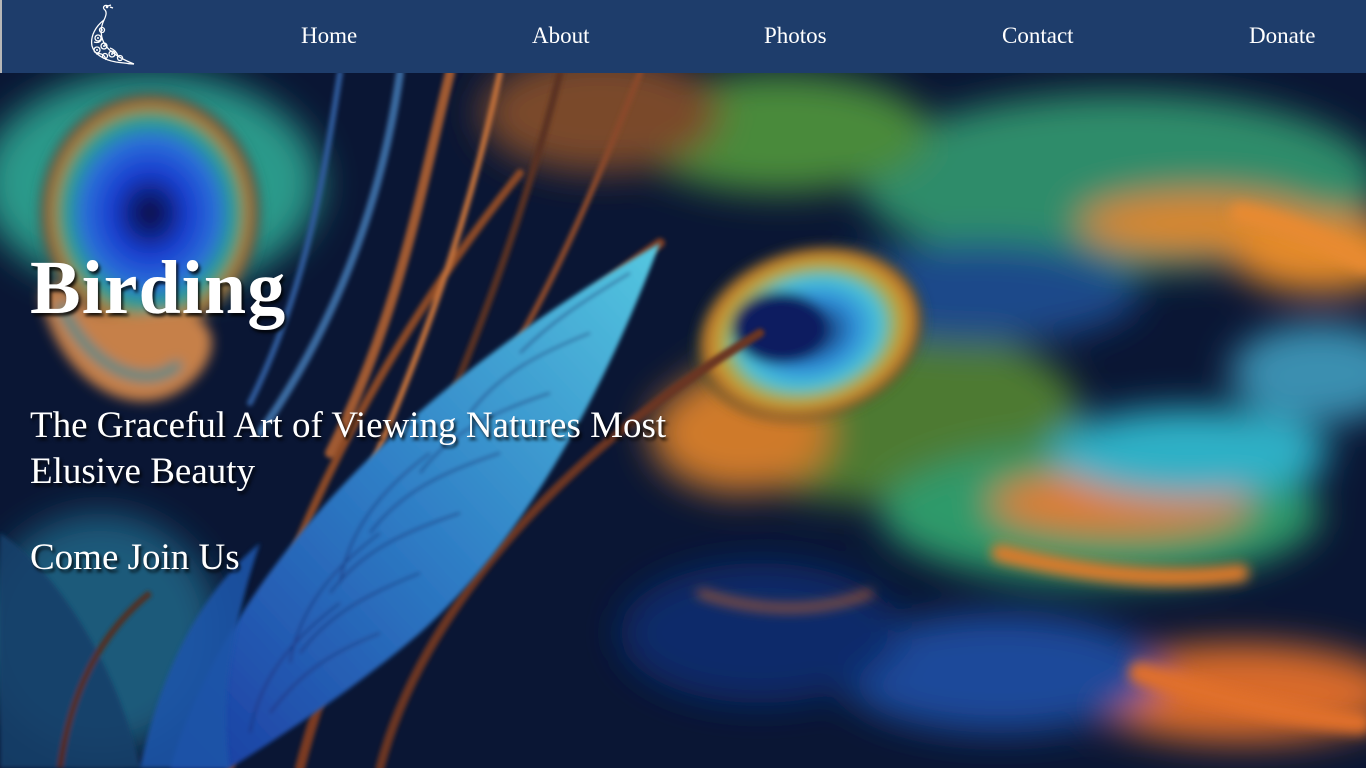  What do you see at coordinates (683, 36) in the screenshot?
I see `top-nav: Home About Photos Contact Donate` at bounding box center [683, 36].